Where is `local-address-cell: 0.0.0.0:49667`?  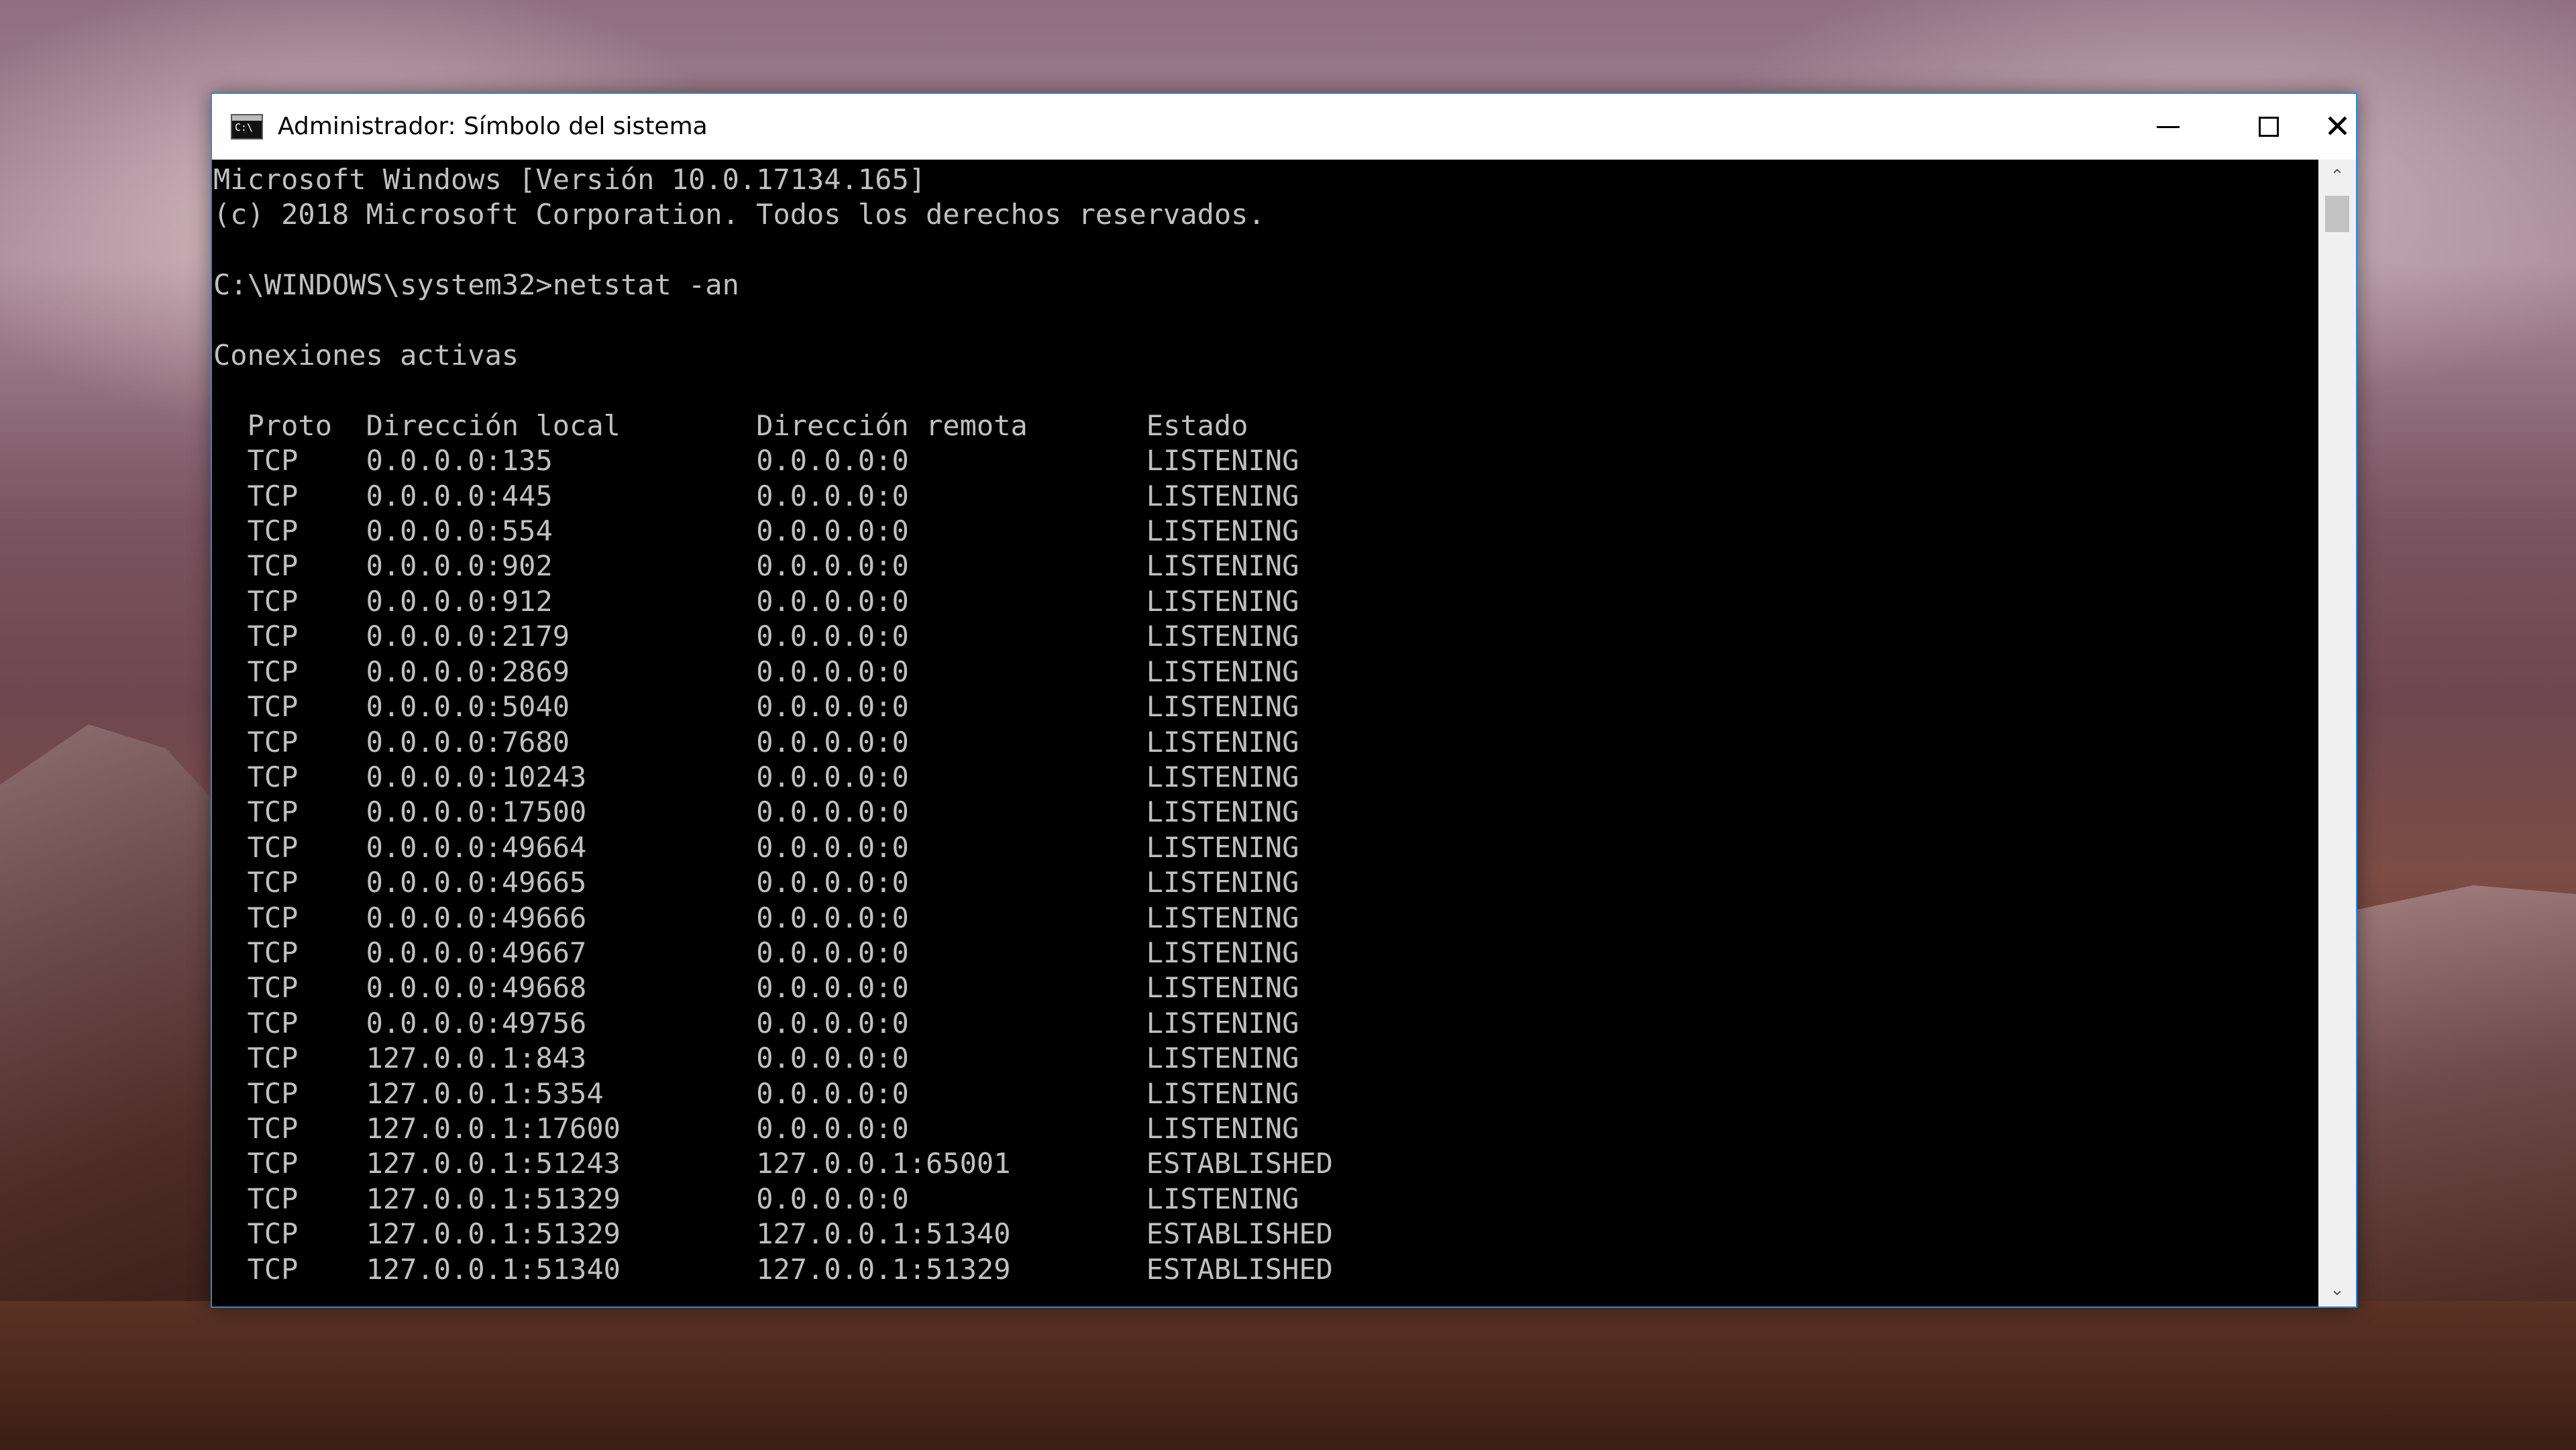 local-address-cell: 0.0.0.0:49667 is located at coordinates (476, 952).